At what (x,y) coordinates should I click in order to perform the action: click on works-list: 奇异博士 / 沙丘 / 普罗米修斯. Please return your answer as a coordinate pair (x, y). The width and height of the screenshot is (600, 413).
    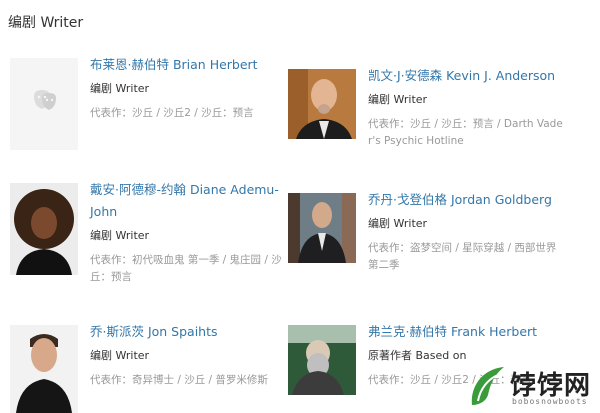
    Looking at the image, I should click on (200, 380).